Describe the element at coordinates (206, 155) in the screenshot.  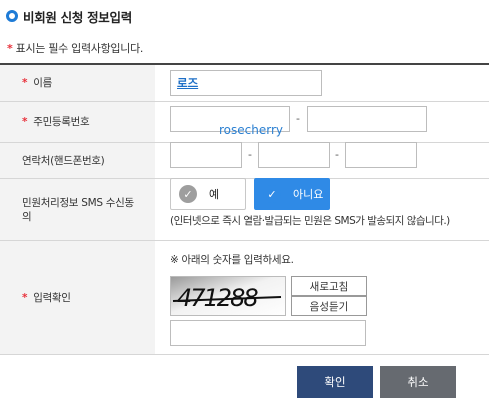
I see `phone-first-input` at that location.